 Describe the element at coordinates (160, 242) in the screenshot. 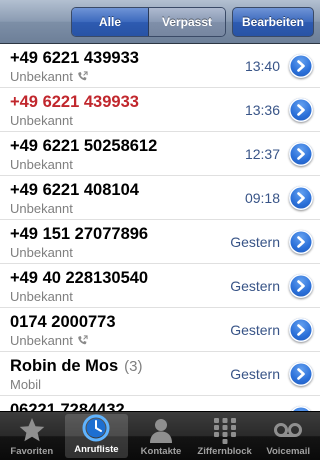

I see `call-row: +49 151 27077896 Unbekannt Gestern` at that location.